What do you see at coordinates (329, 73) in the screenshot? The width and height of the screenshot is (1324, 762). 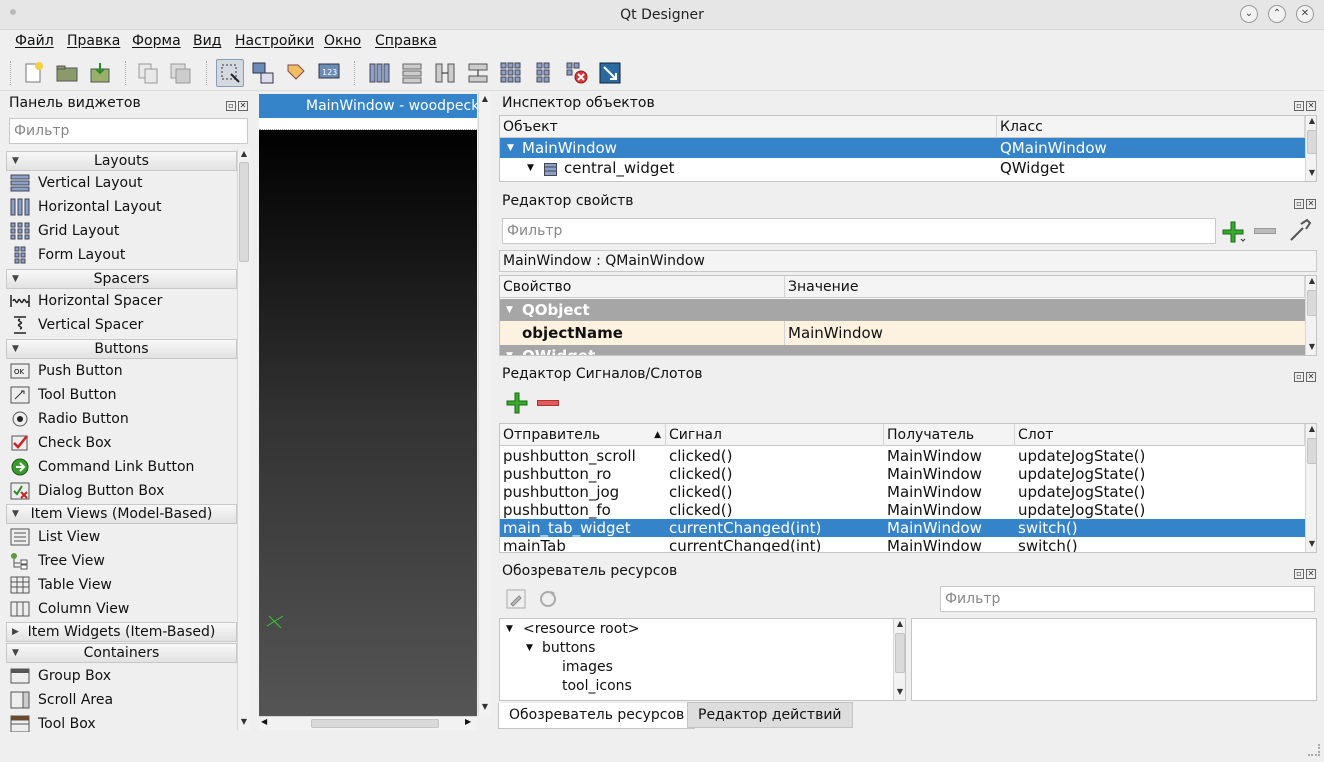 I see `edit-tab-order-icon: 123` at bounding box center [329, 73].